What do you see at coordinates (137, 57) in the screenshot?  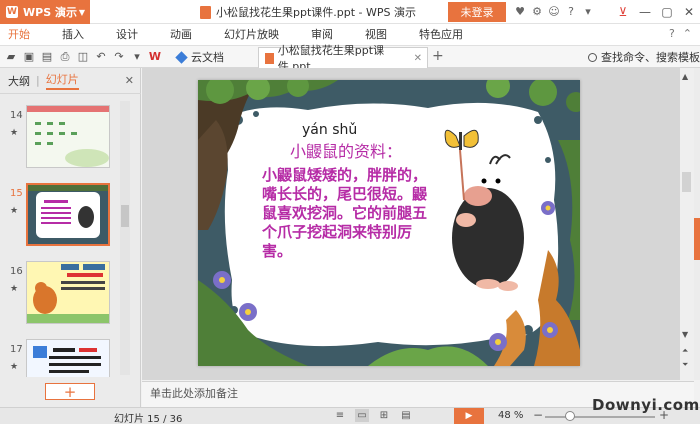 I see `customize-dropdown-icon: ▾` at bounding box center [137, 57].